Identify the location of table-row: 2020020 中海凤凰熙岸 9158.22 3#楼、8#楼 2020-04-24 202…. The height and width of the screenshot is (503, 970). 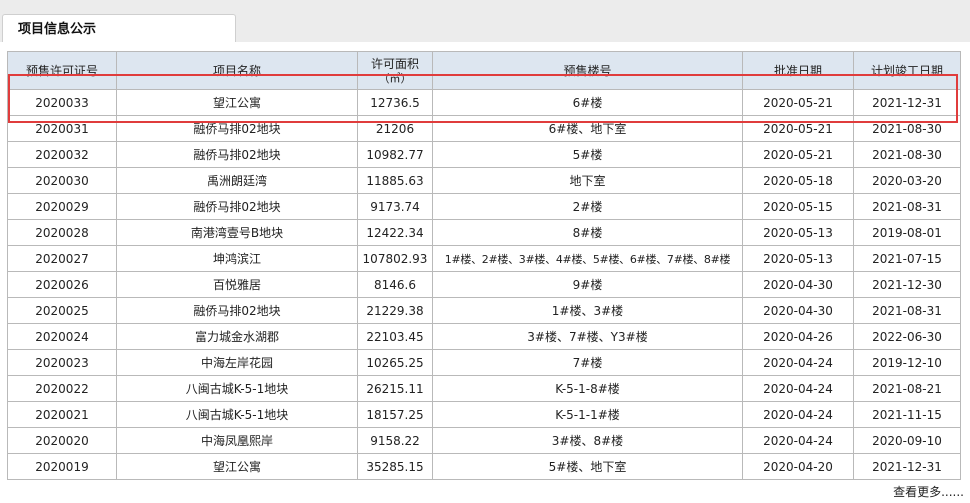
(484, 440).